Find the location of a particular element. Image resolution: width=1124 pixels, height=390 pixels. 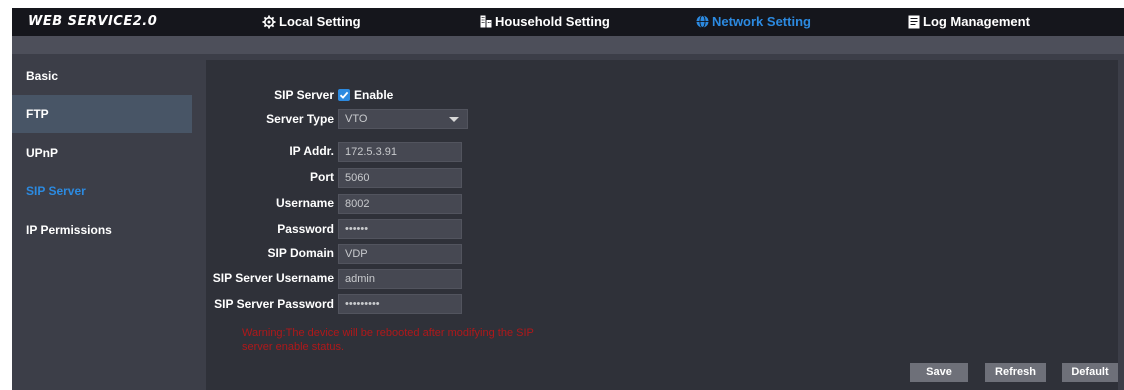

sidebar-item-label: SIP Server is located at coordinates (56, 191).